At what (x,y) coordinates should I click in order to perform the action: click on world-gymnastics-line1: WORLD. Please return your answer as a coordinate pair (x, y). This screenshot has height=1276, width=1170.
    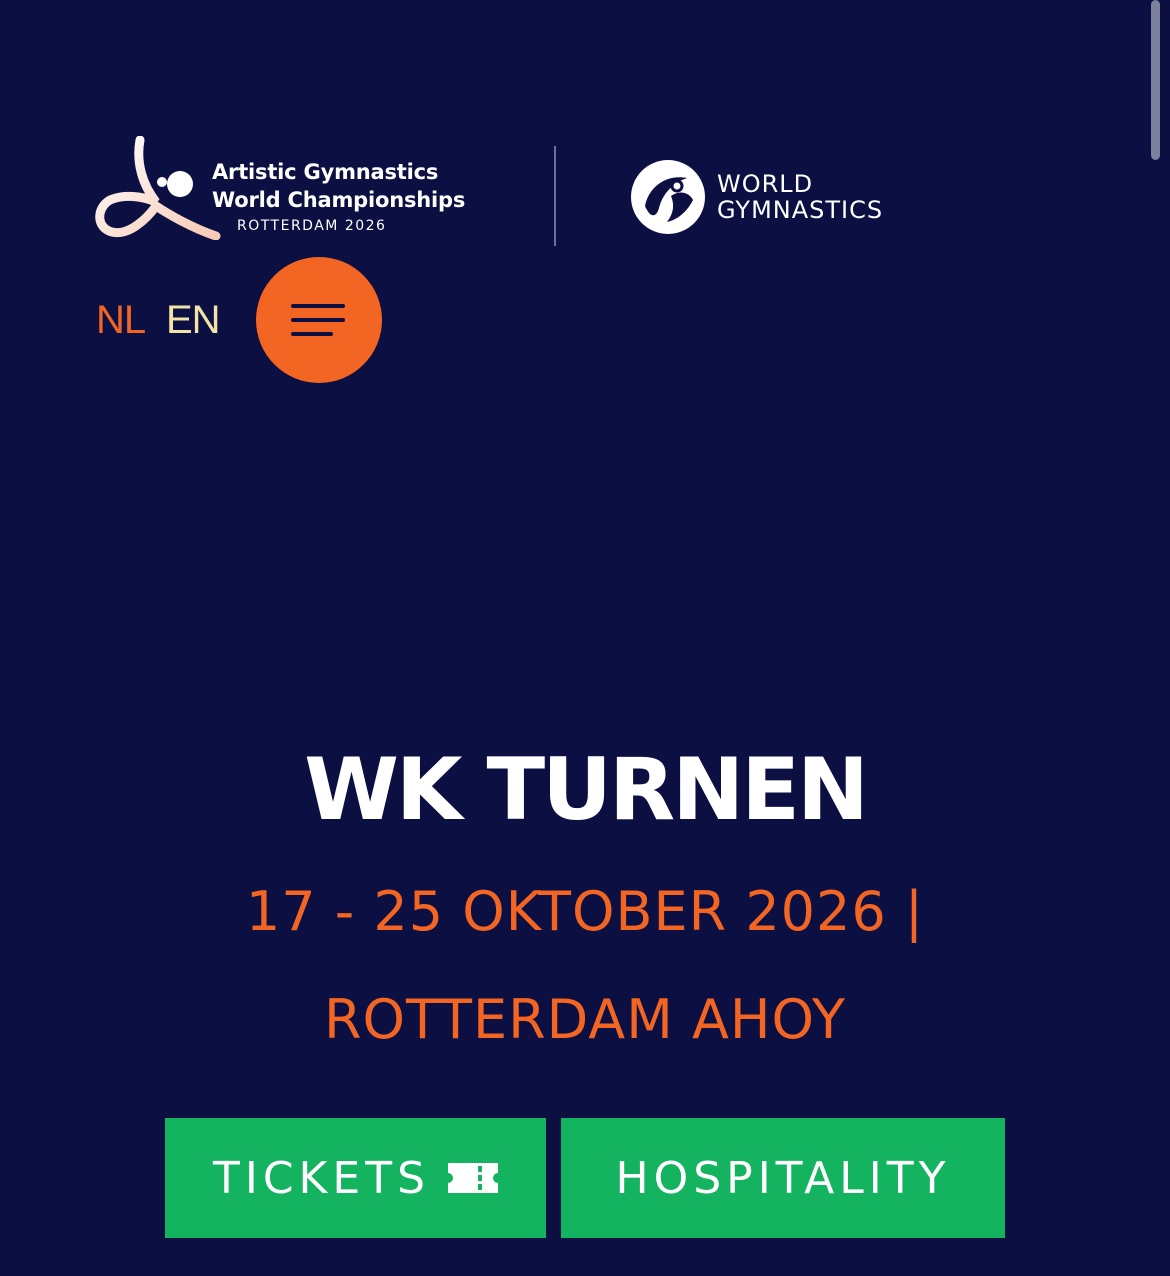
    Looking at the image, I should click on (765, 184).